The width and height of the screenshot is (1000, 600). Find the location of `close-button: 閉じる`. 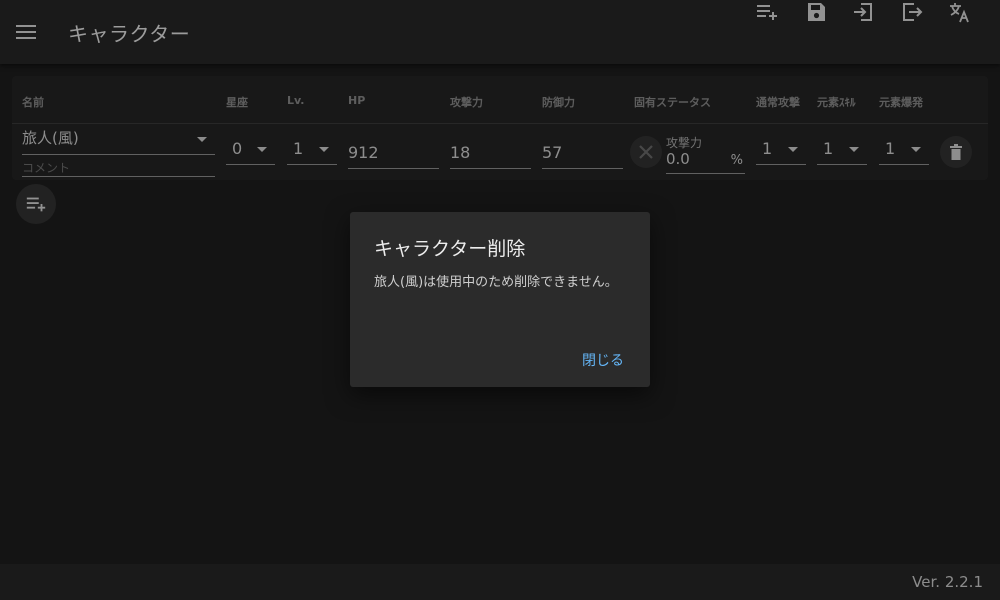

close-button: 閉じる is located at coordinates (603, 360).